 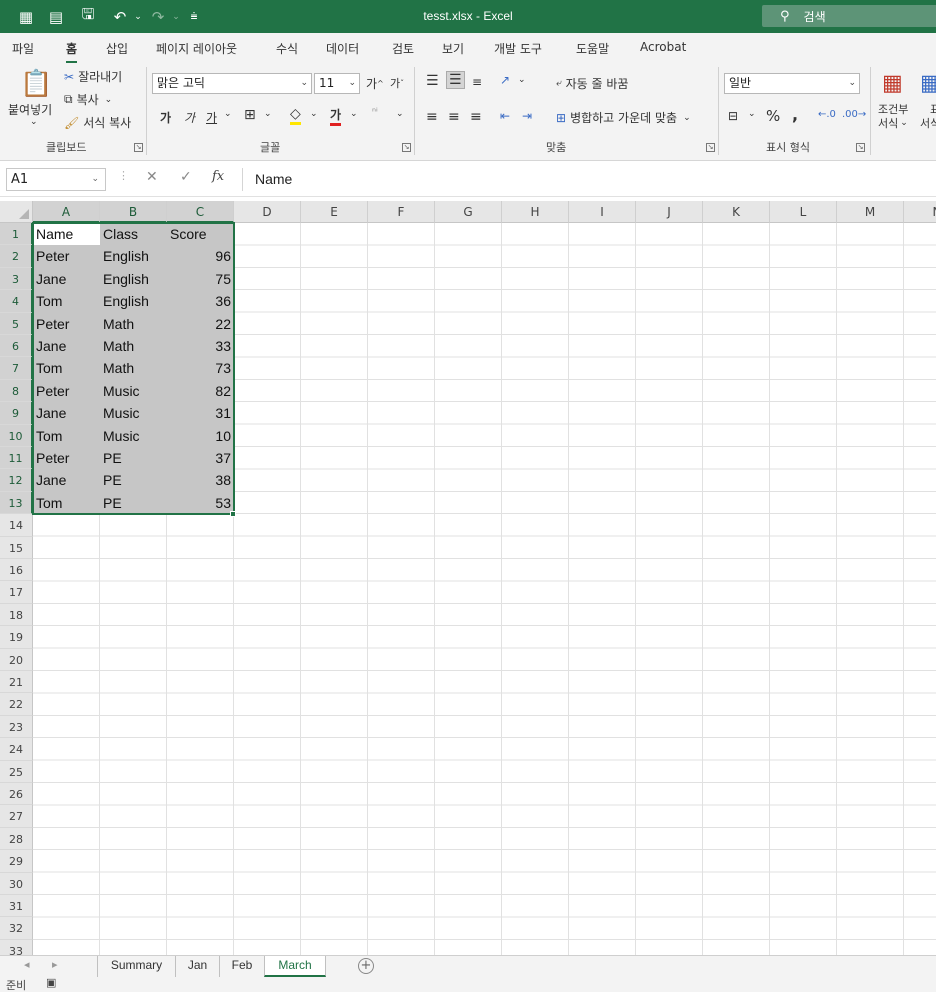 What do you see at coordinates (88, 16) in the screenshot?
I see `save-icon: 🖫` at bounding box center [88, 16].